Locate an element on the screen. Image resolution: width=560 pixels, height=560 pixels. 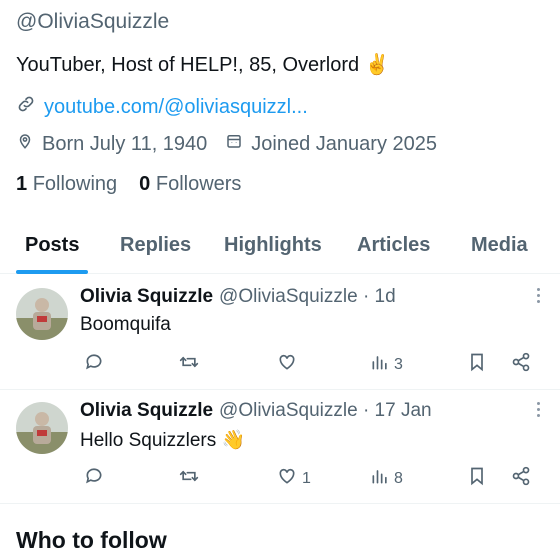
calendar-icon is located at coordinates (234, 144).